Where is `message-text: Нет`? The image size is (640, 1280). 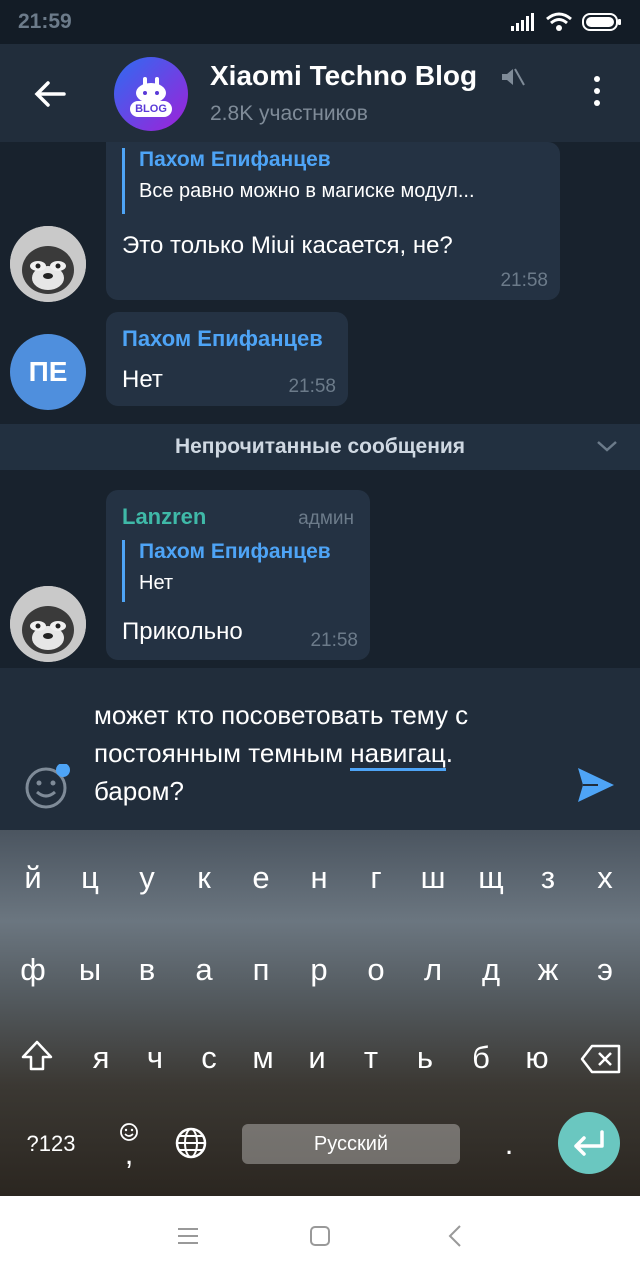 message-text: Нет is located at coordinates (142, 379).